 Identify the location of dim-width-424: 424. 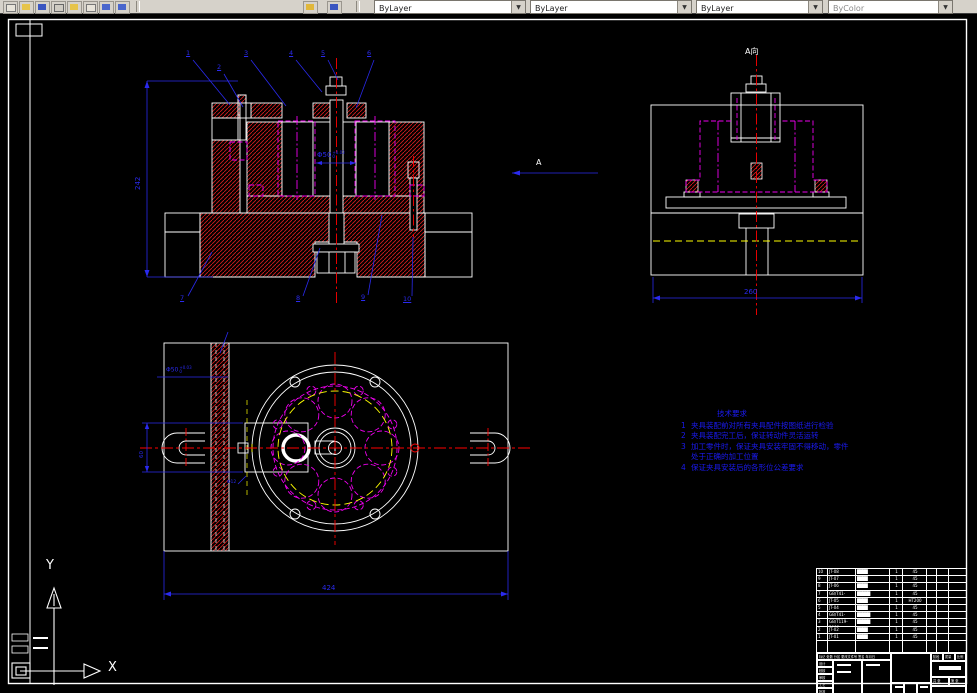
(329, 588).